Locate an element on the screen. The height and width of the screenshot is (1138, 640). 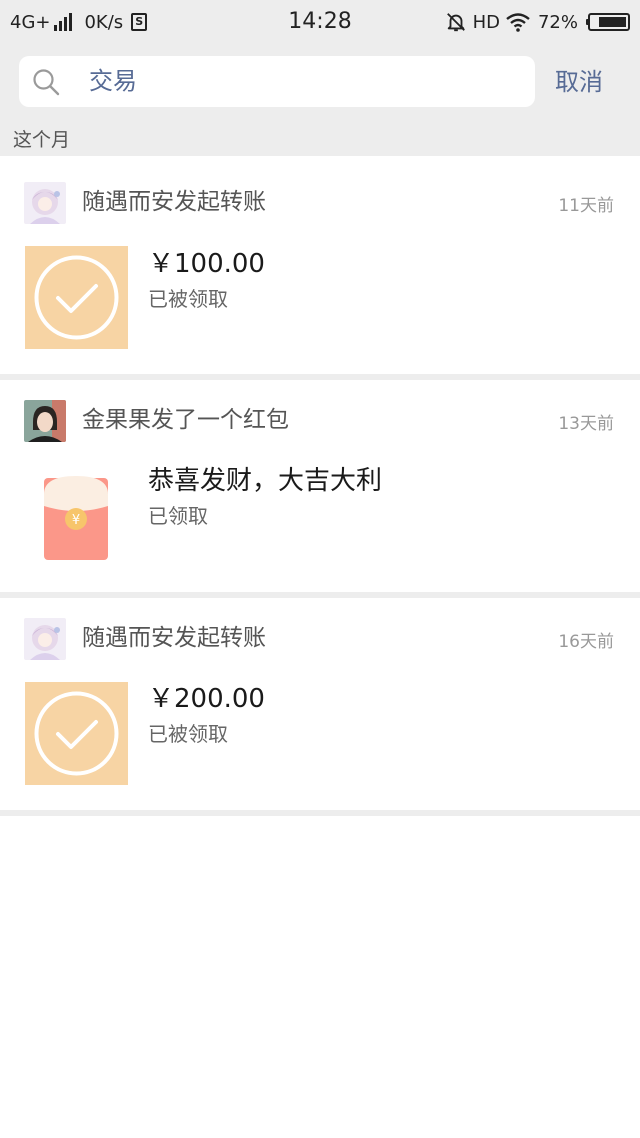
record-time: 16天前 is located at coordinates (586, 642).